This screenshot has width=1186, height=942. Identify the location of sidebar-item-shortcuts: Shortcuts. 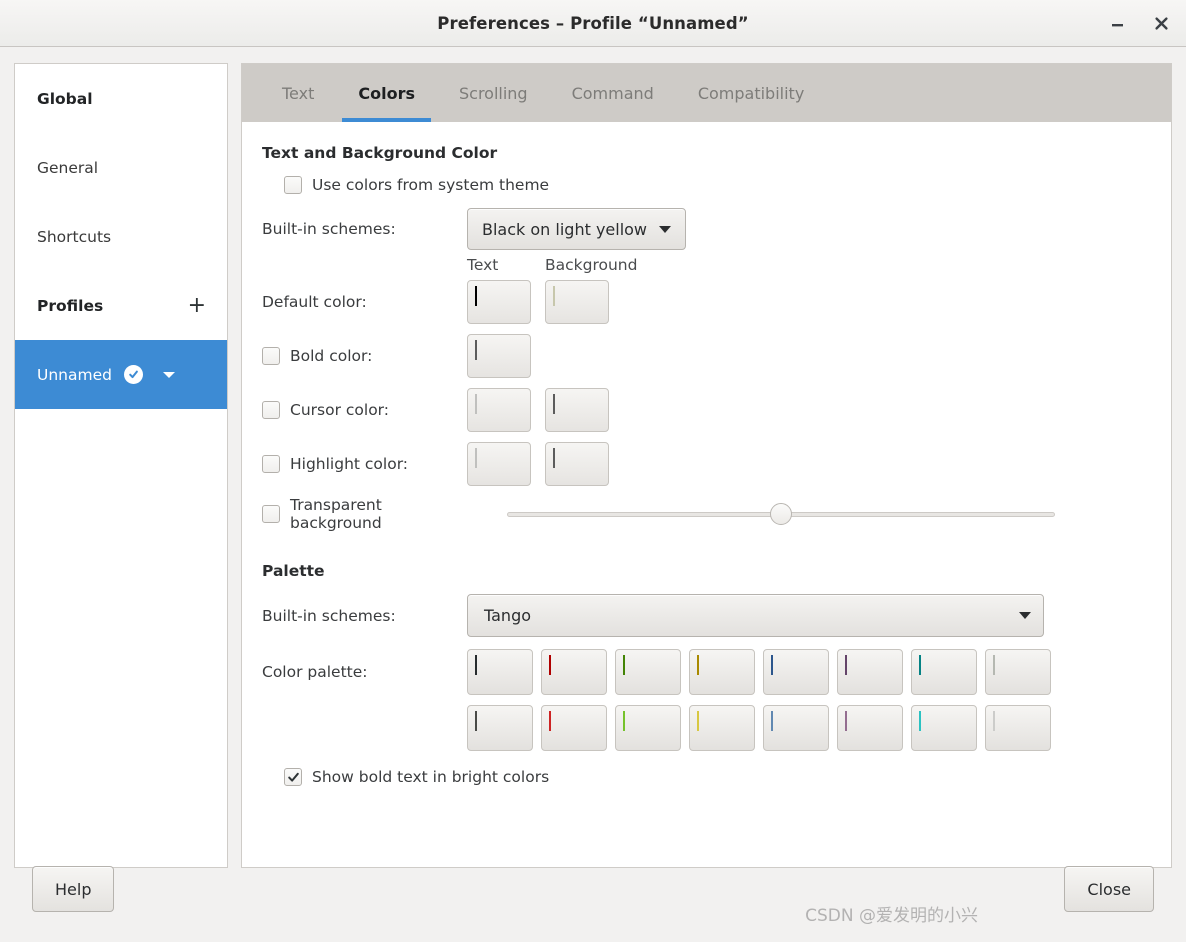
(121, 236).